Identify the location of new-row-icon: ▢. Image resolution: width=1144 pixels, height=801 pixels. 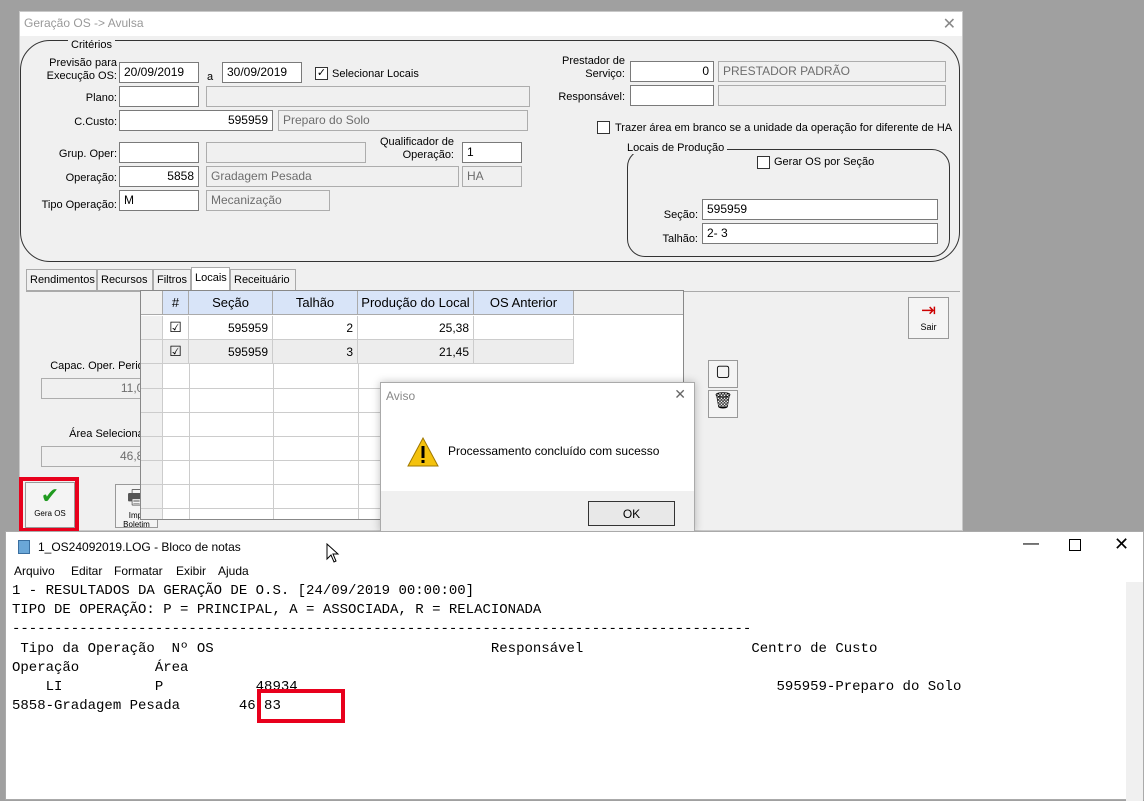
(723, 374).